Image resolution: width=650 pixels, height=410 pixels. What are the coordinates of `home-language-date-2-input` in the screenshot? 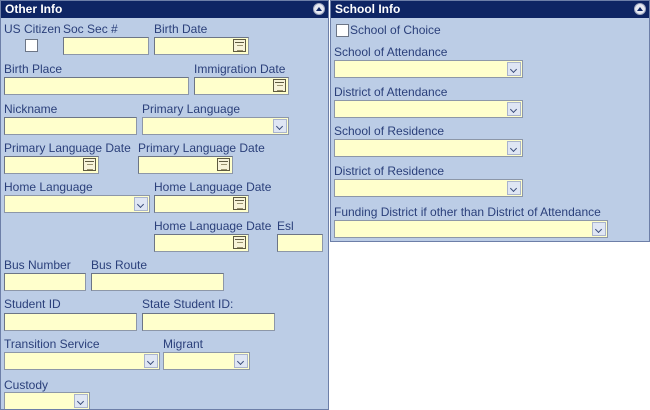 It's located at (201, 243).